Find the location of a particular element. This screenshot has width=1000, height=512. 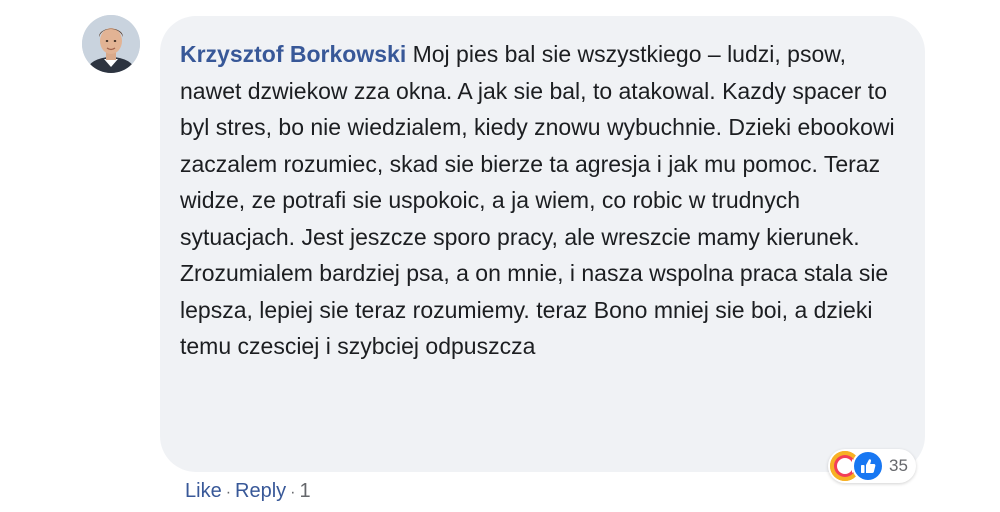

comment-actions: Like · Reply · 1 is located at coordinates (248, 491).